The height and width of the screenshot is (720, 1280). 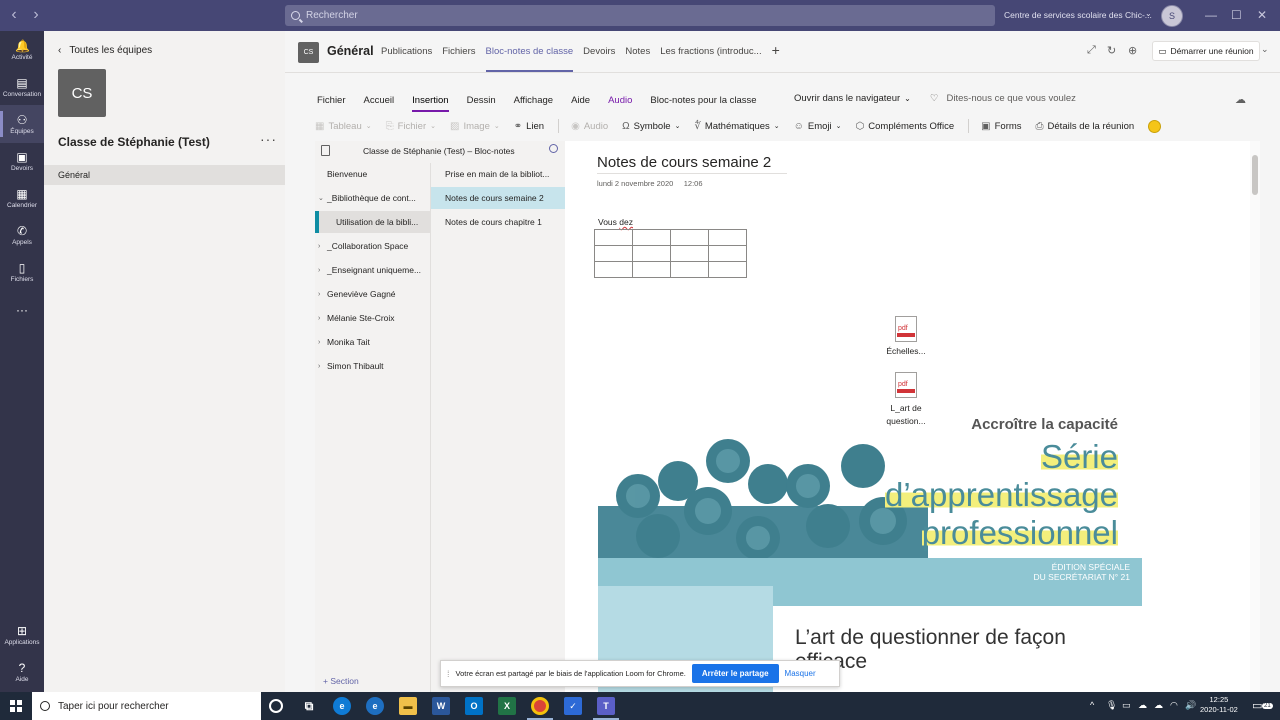 What do you see at coordinates (640, 15) in the screenshot?
I see `search-bar: Rechercher` at bounding box center [640, 15].